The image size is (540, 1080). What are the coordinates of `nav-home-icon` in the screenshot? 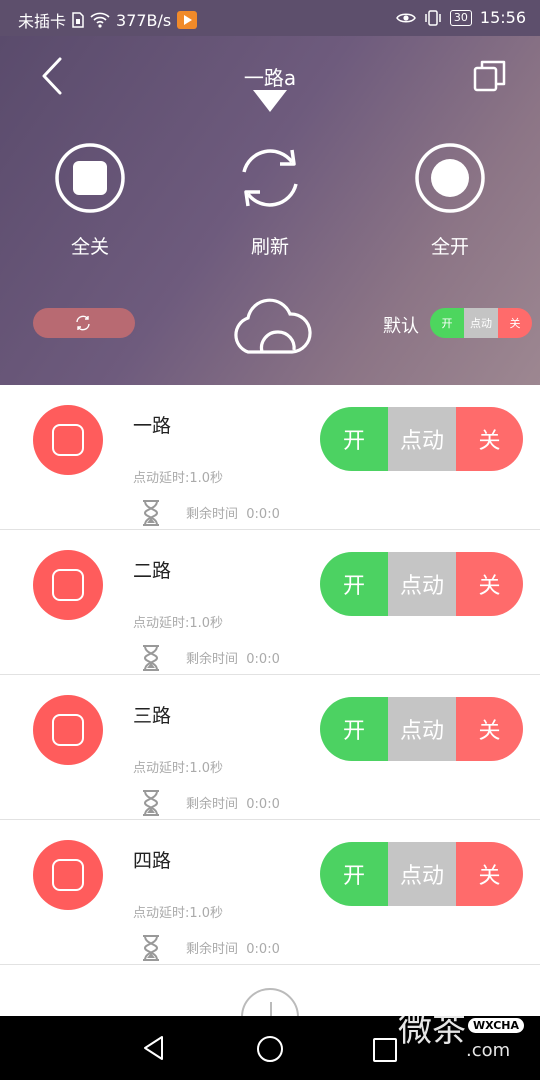 It's located at (270, 1049).